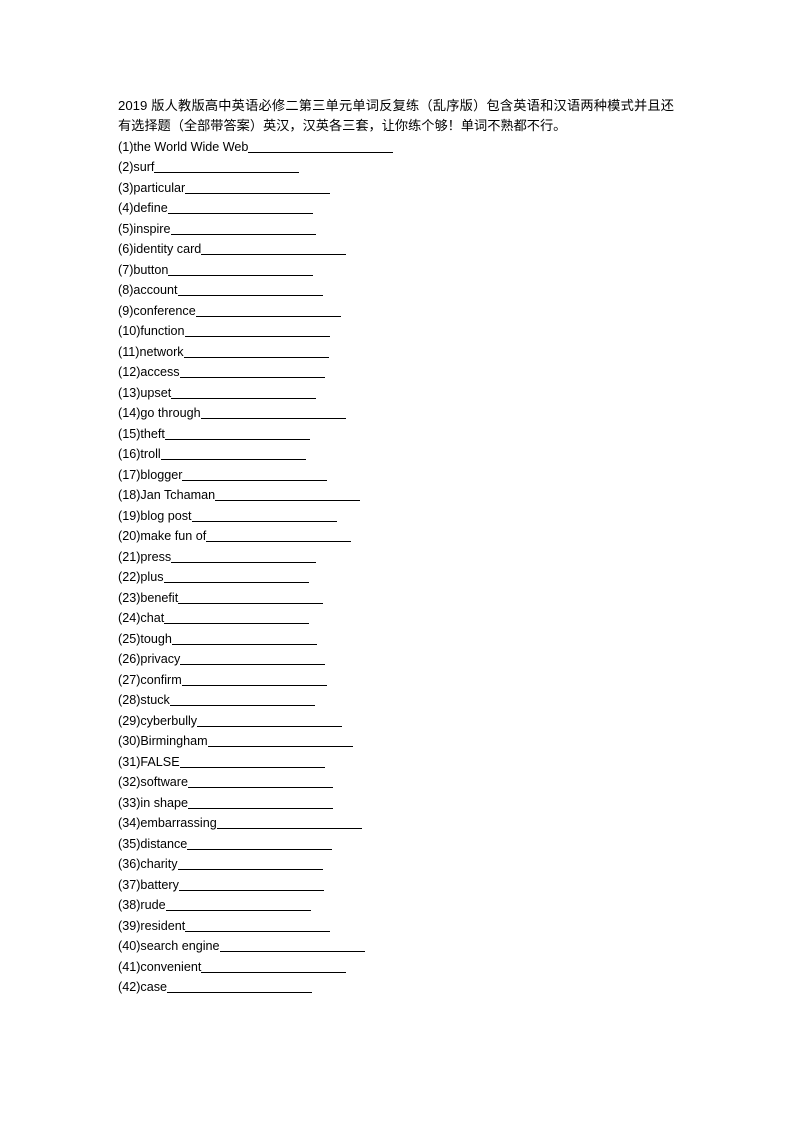  I want to click on item-number: (38), so click(129, 905).